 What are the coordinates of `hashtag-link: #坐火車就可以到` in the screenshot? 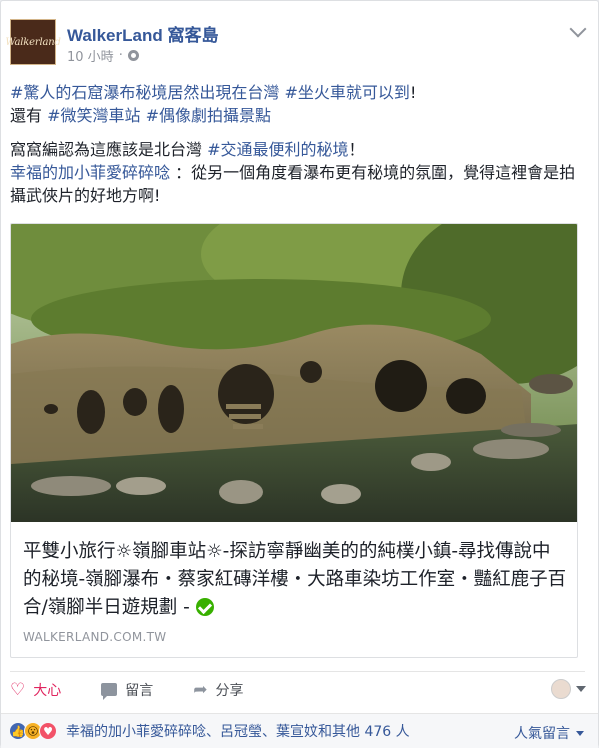 It's located at (347, 92).